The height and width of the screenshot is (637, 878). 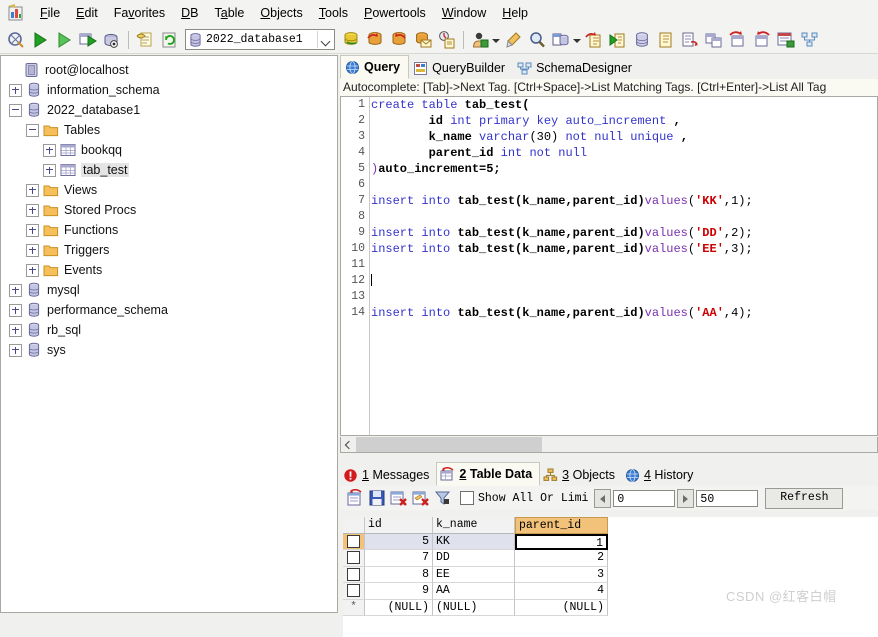 What do you see at coordinates (171, 130) in the screenshot?
I see `tree-node-tables: Tables` at bounding box center [171, 130].